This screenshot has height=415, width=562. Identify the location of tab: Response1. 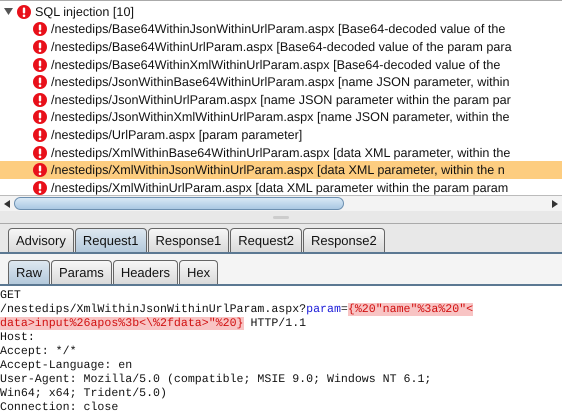
(189, 240).